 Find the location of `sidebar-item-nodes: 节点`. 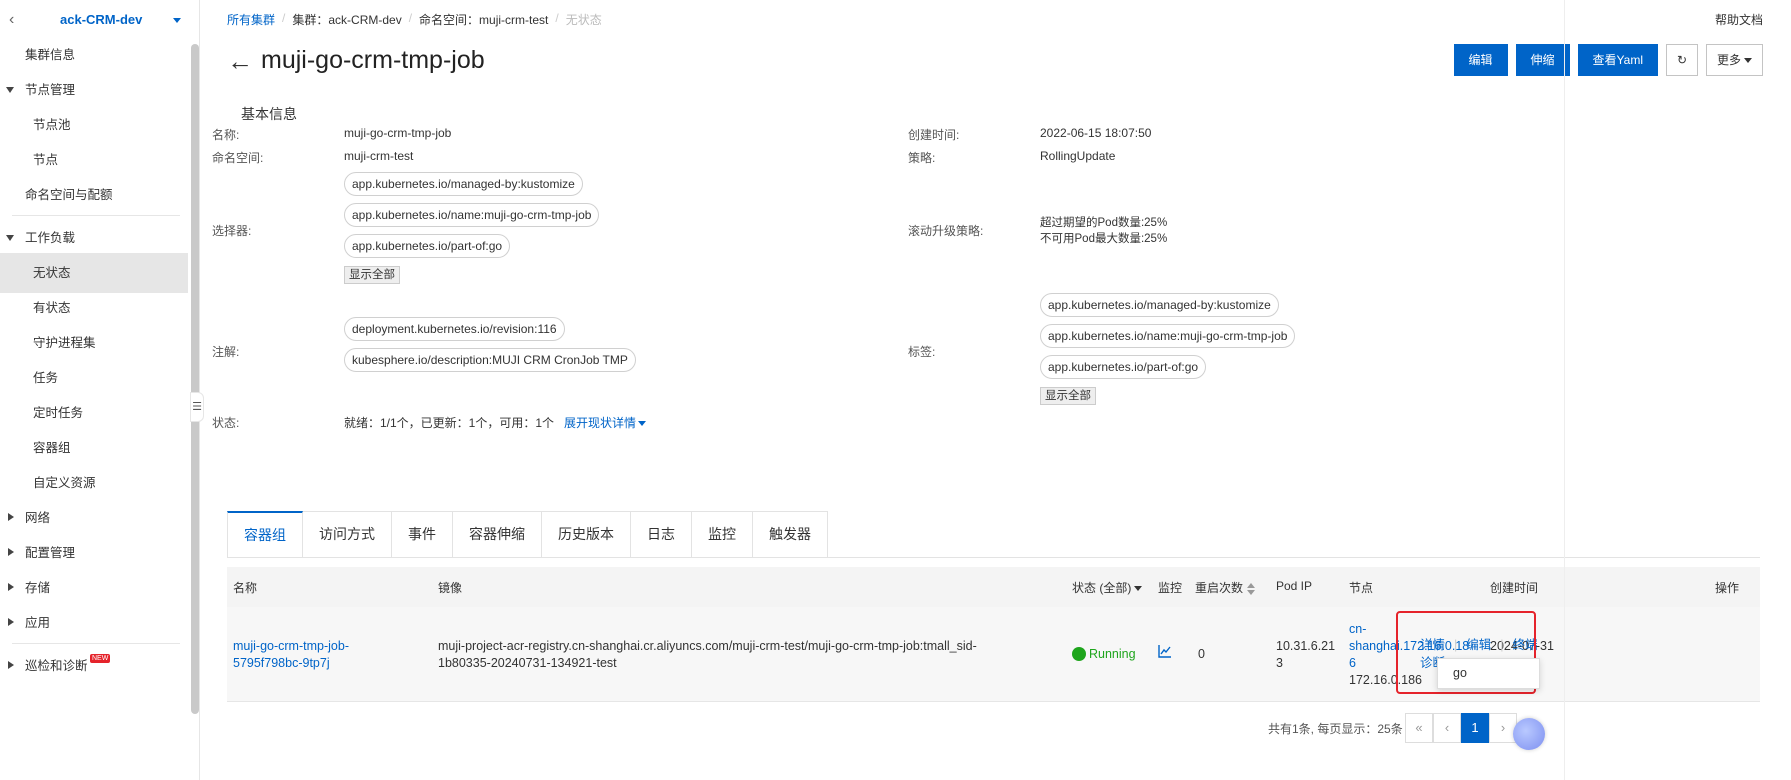

sidebar-item-nodes: 节点 is located at coordinates (94, 160).